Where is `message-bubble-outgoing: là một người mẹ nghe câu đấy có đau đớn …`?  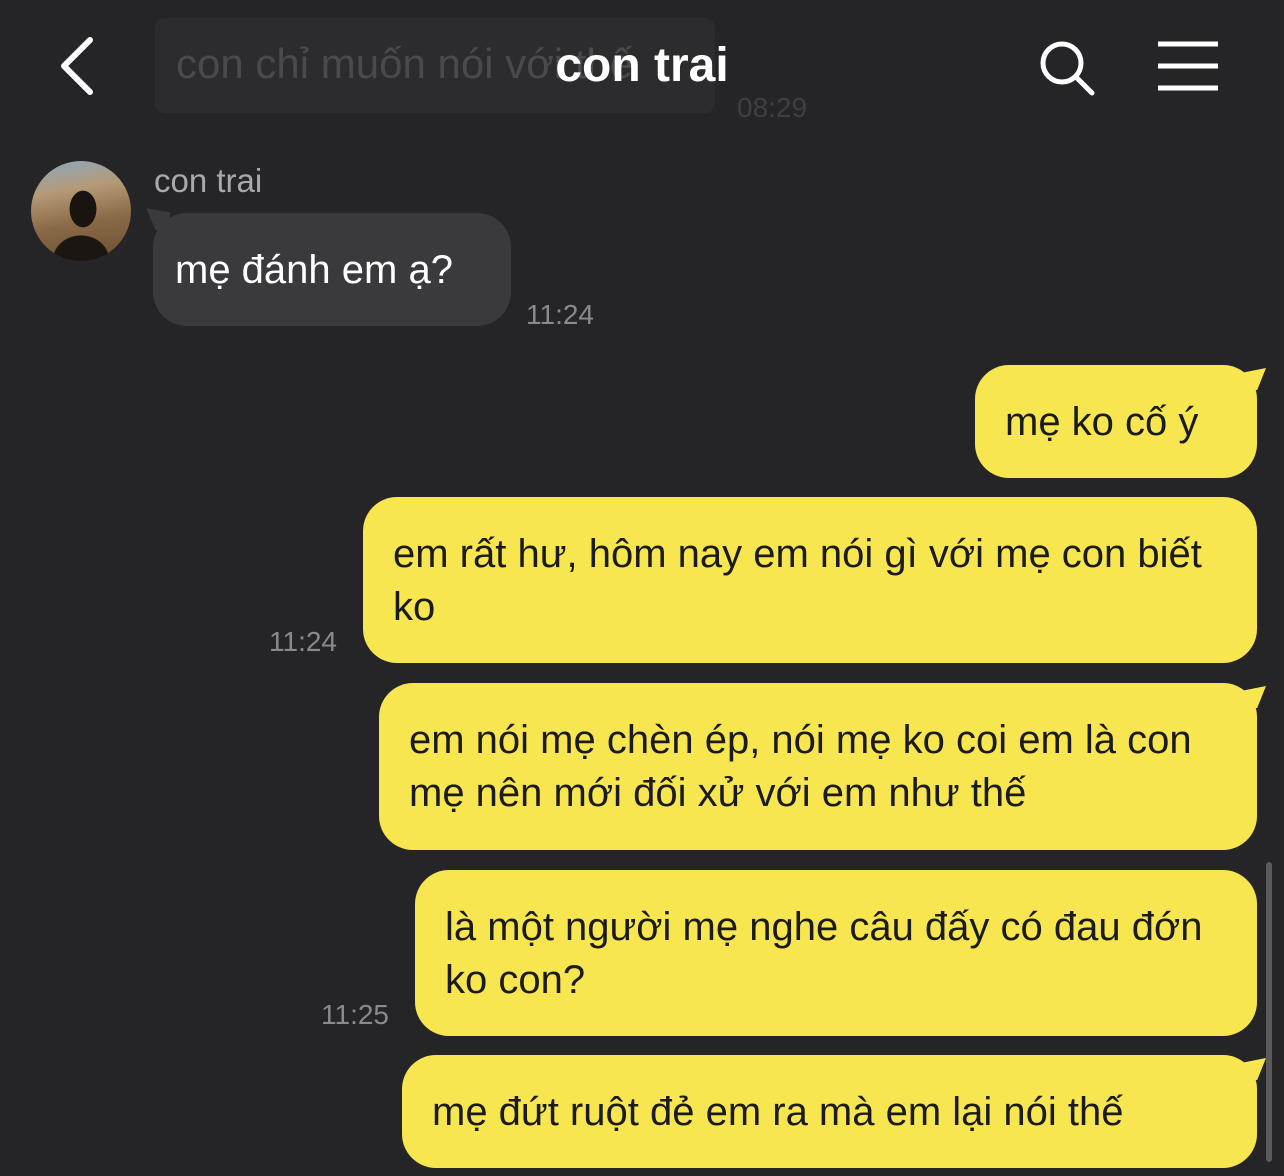
message-bubble-outgoing: là một người mẹ nghe câu đấy có đau đớn … is located at coordinates (836, 953).